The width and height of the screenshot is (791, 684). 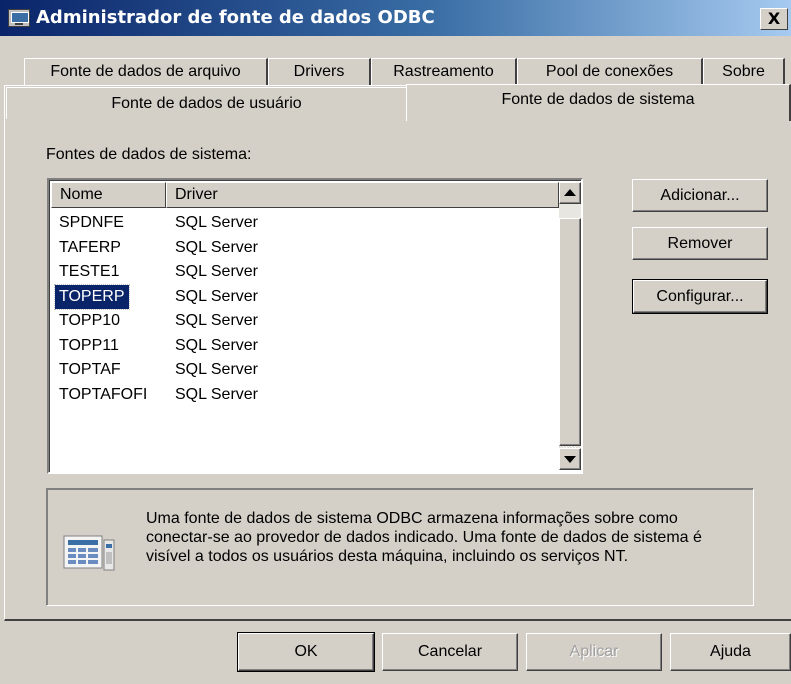 I want to click on tab-user-dsn: Fonte de dados de usuário, so click(x=207, y=103).